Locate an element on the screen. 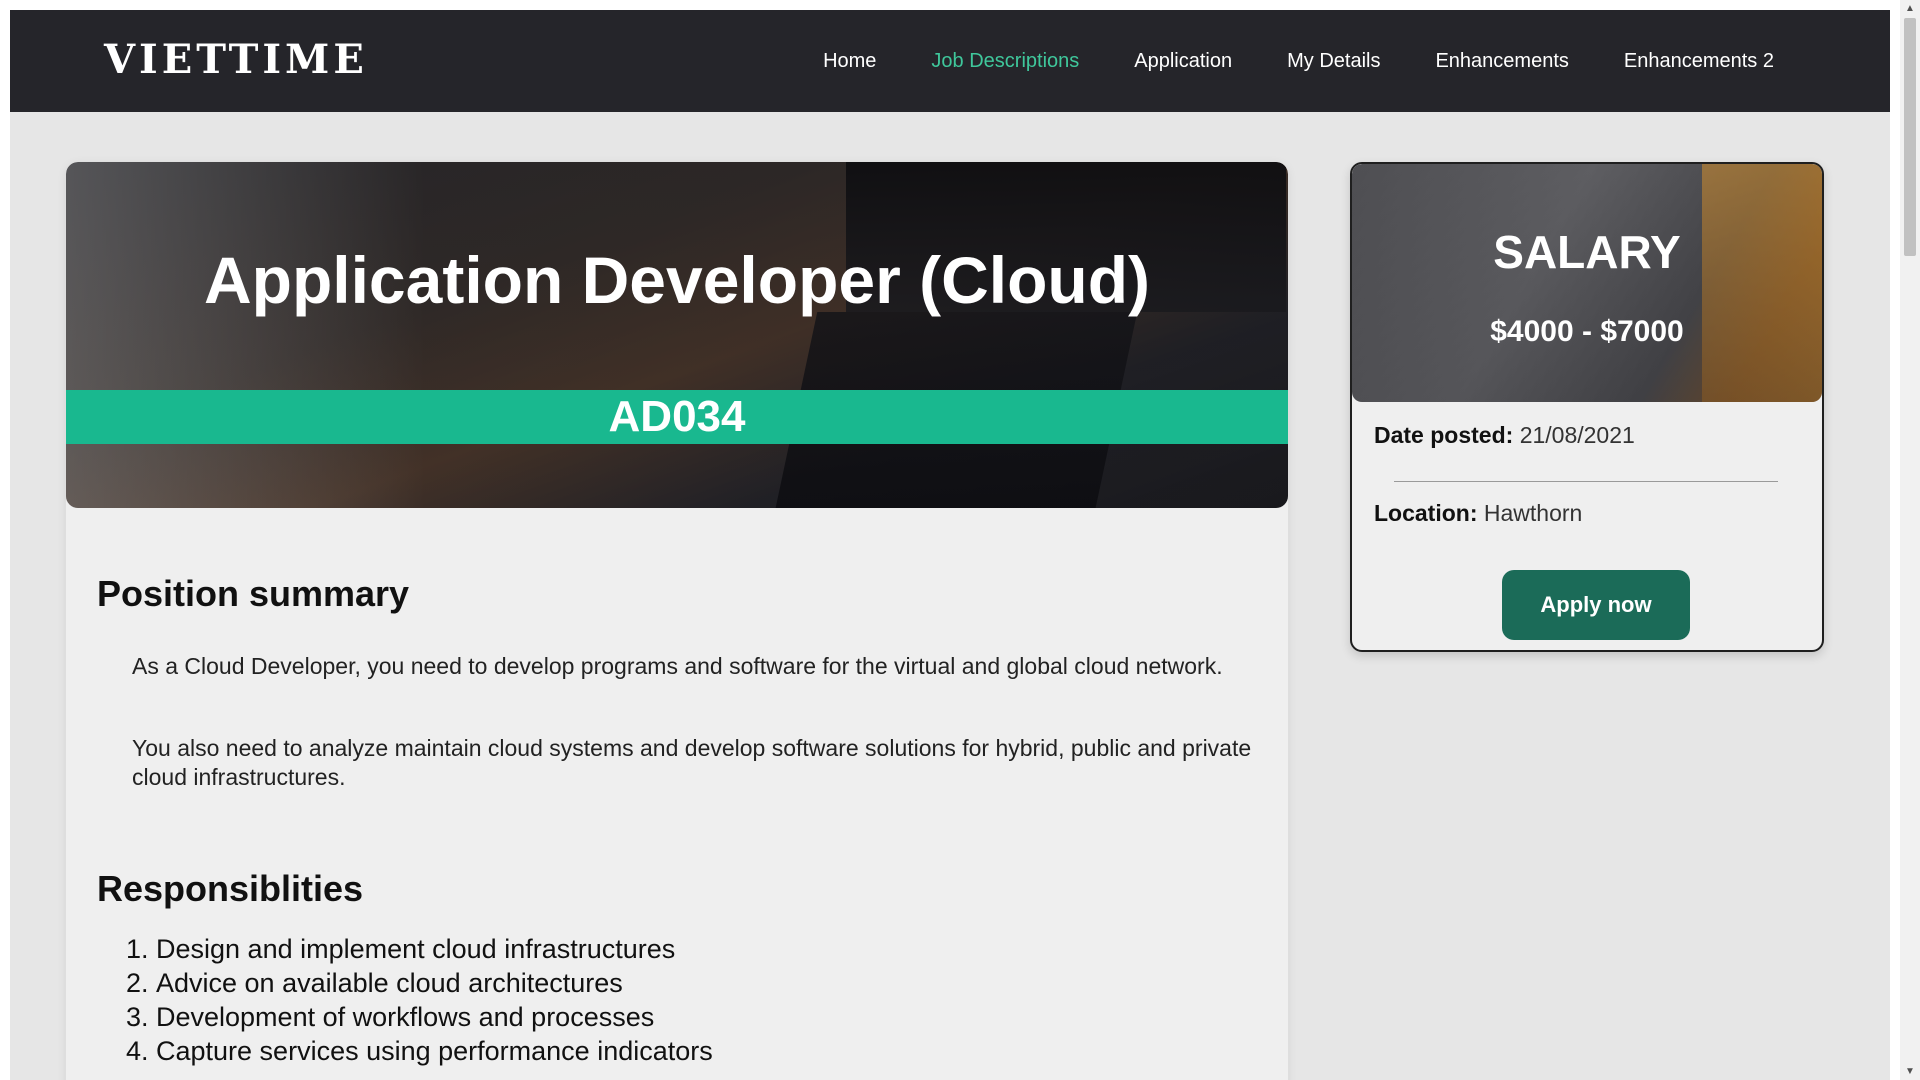  job-title: Application Developer (Cloud) is located at coordinates (677, 280).